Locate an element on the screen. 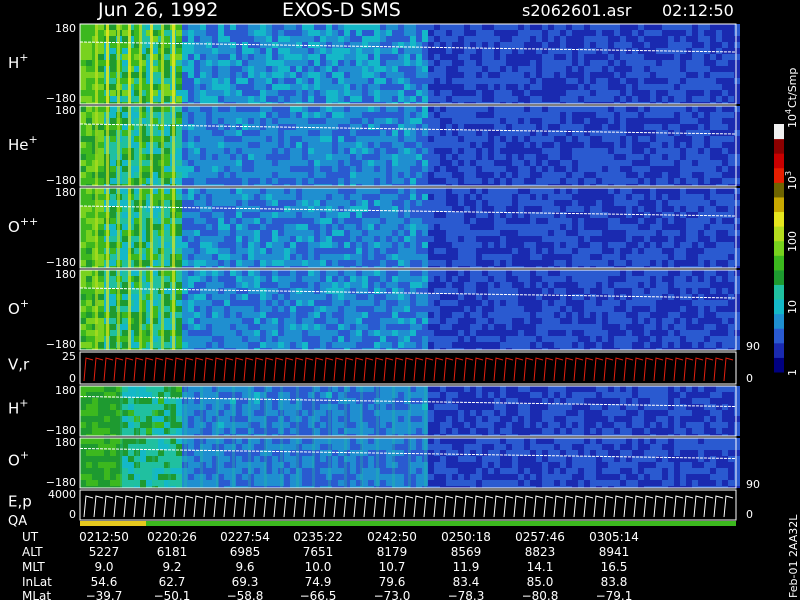 Image resolution: width=800 pixels, height=600 pixels. cell-alt: 7651 is located at coordinates (318, 552).